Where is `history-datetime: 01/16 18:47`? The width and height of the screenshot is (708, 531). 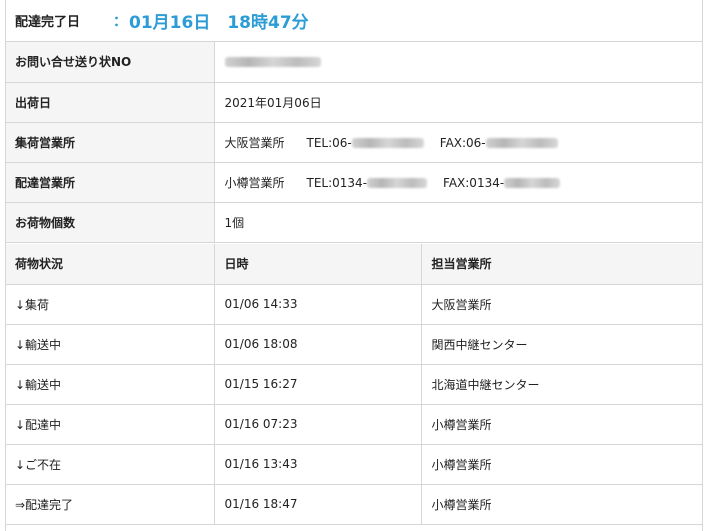 history-datetime: 01/16 18:47 is located at coordinates (318, 504).